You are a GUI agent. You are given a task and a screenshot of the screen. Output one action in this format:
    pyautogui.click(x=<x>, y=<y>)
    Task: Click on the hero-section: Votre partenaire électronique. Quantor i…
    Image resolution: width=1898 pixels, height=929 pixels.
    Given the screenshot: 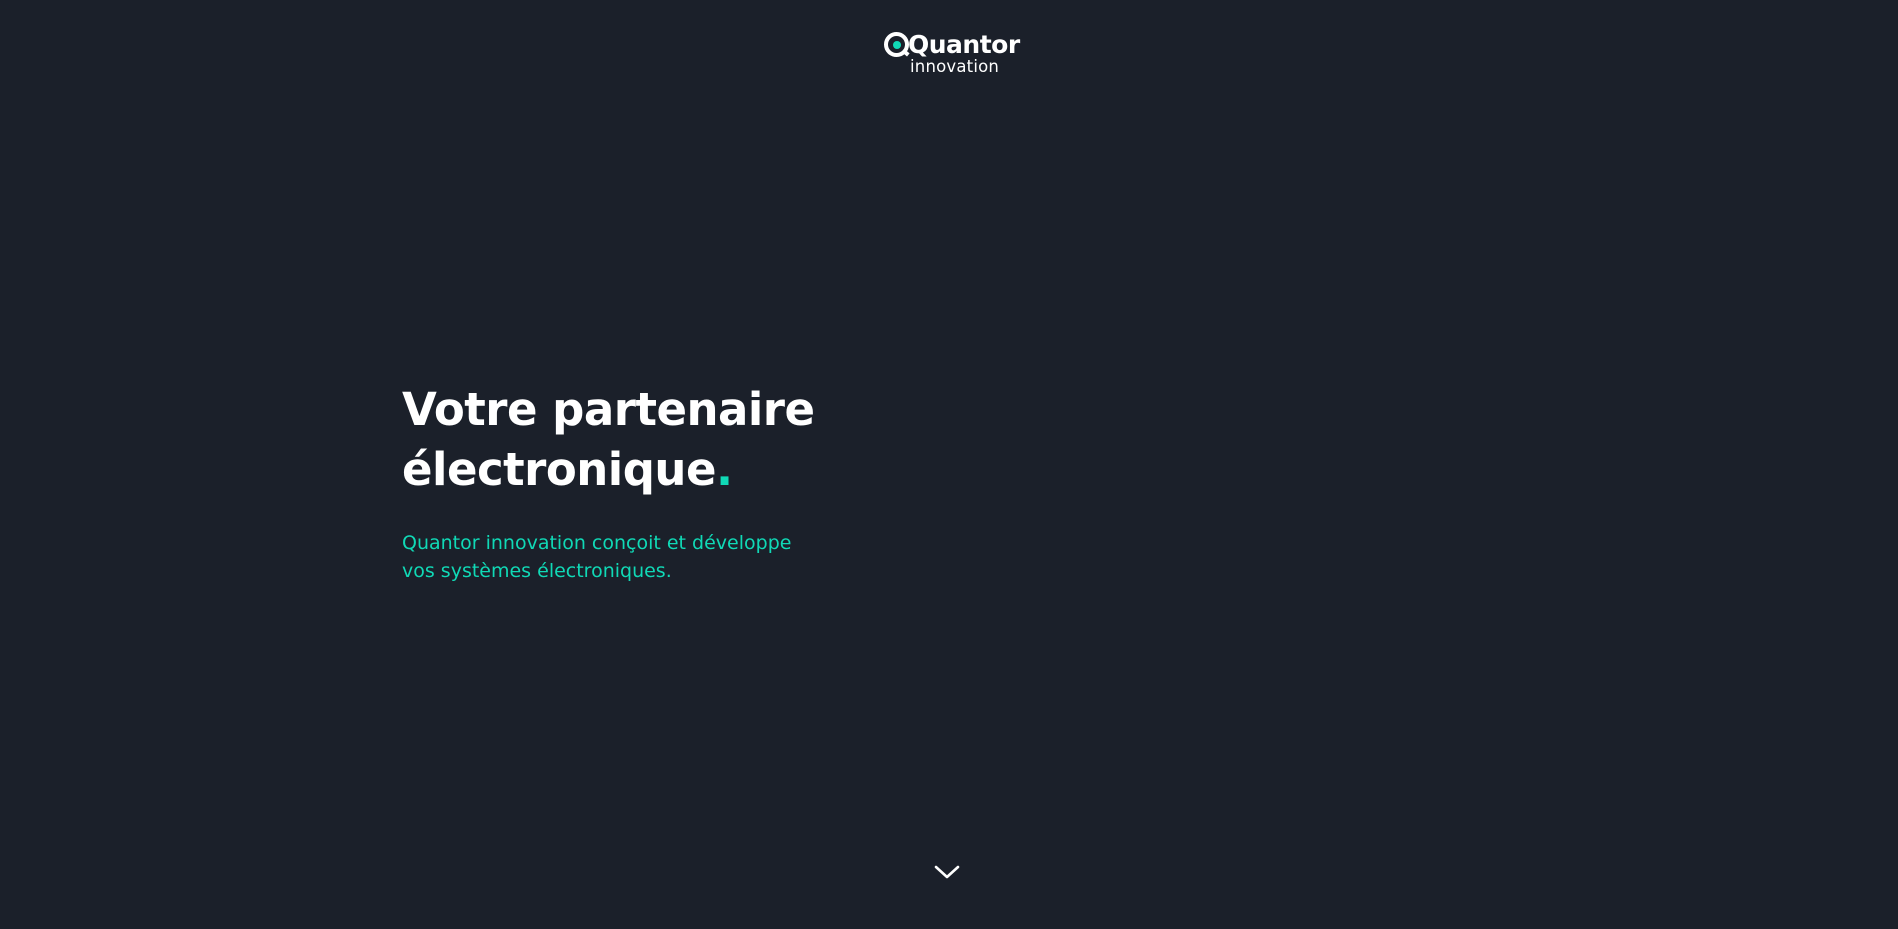 What is the action you would take?
    pyautogui.click(x=682, y=482)
    